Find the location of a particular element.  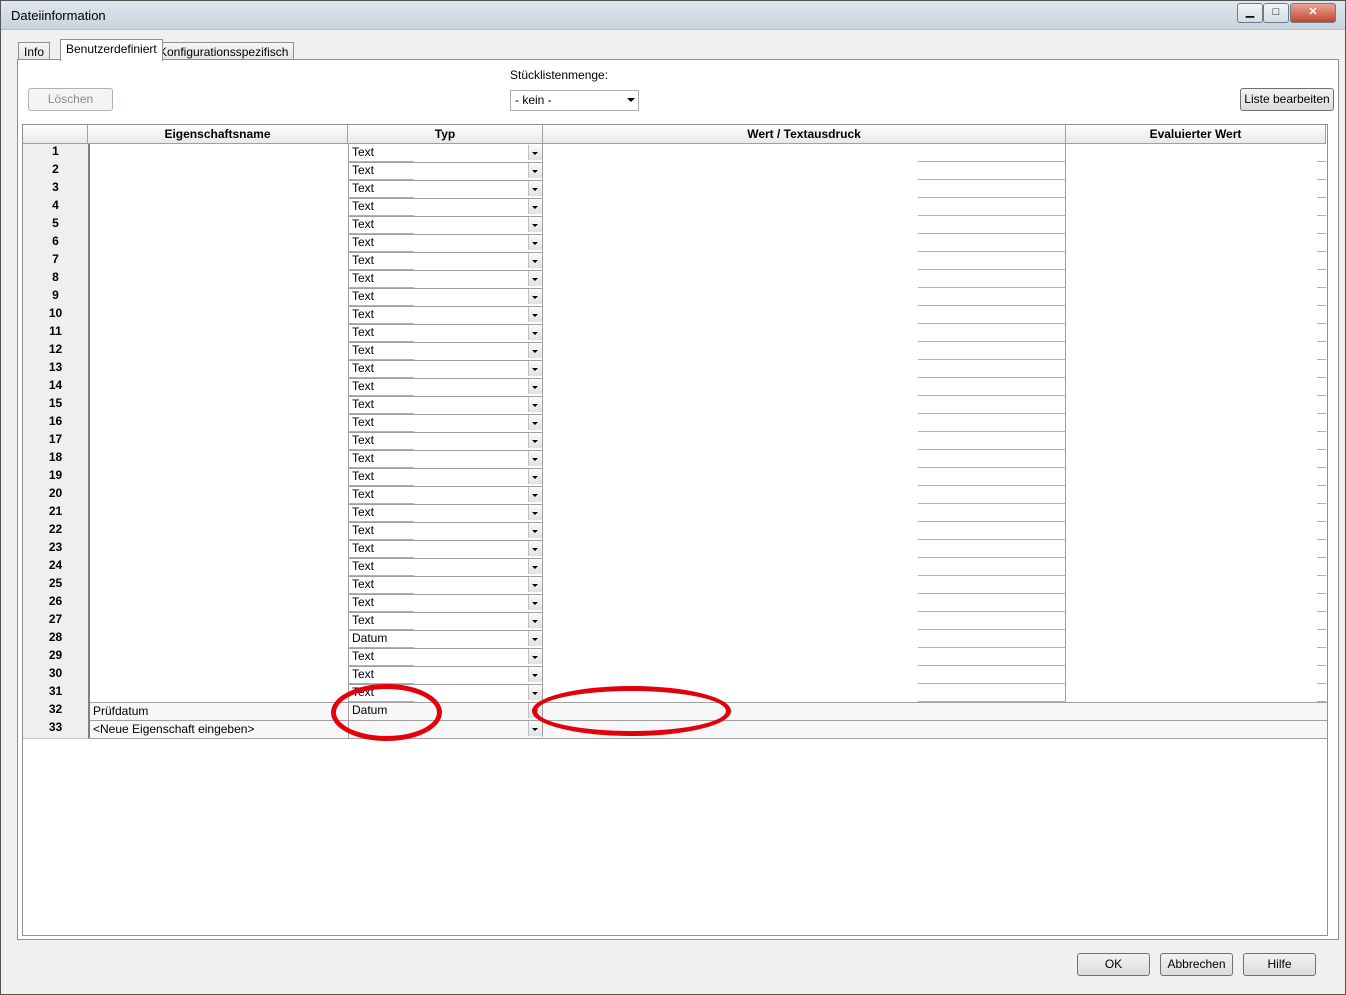

header-evaluated-value: Evaluierter Wert is located at coordinates (1196, 134).